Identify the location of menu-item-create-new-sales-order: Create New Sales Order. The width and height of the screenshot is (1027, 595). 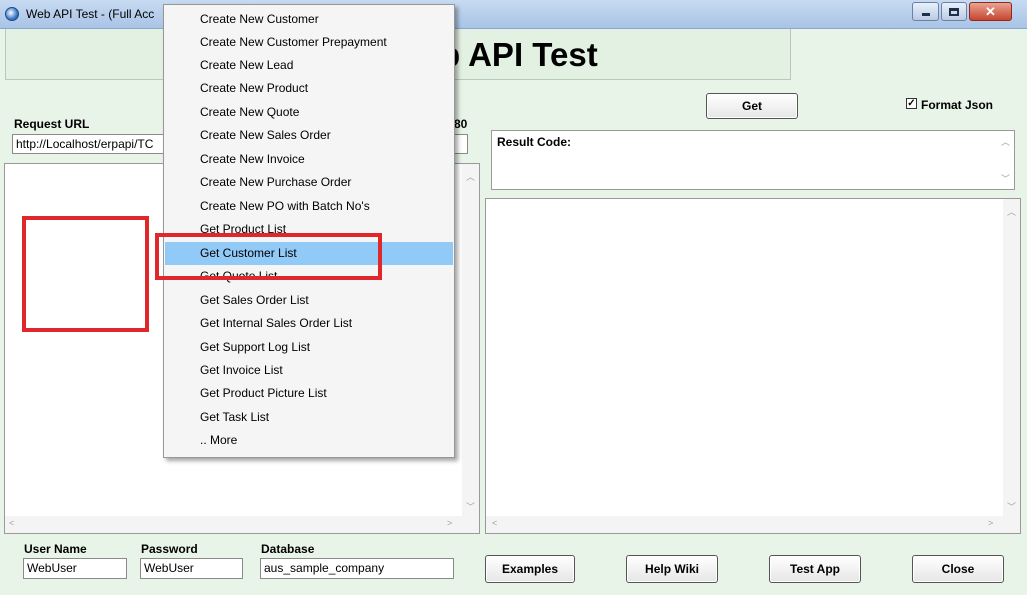
(309, 135).